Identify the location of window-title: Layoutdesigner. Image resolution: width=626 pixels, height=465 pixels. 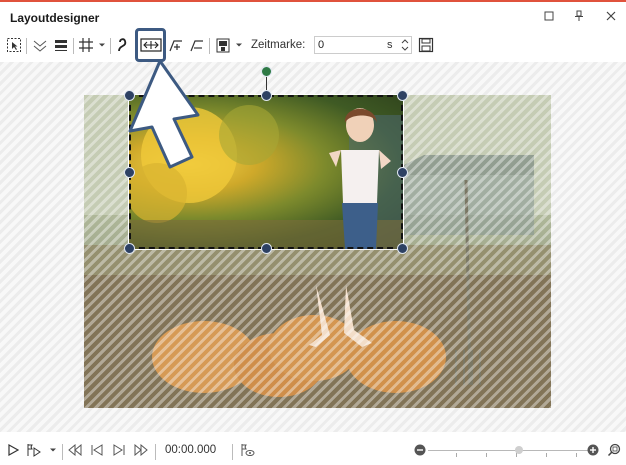
(55, 18).